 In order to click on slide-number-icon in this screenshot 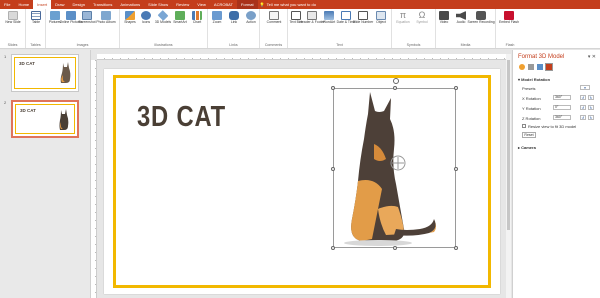, I will do `click(363, 15)`.